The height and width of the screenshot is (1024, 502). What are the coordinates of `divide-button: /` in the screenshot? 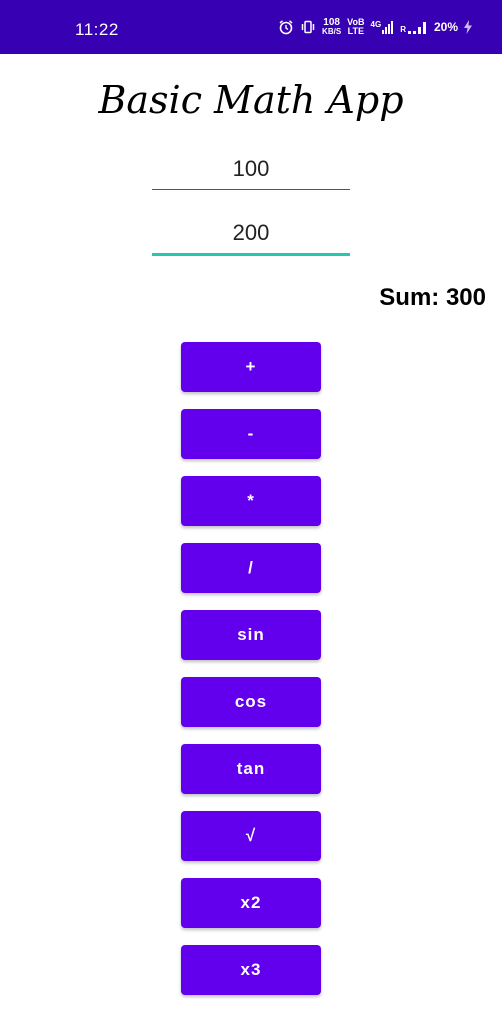 It's located at (251, 568).